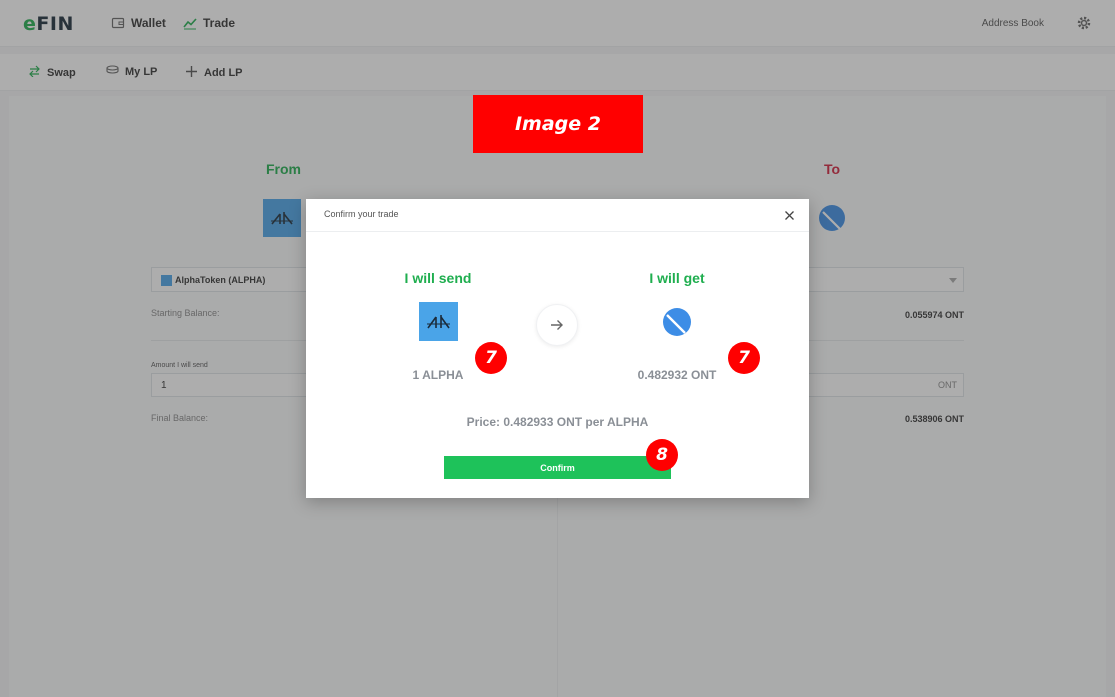 This screenshot has width=1115, height=697. What do you see at coordinates (677, 322) in the screenshot?
I see `ont-token-logo` at bounding box center [677, 322].